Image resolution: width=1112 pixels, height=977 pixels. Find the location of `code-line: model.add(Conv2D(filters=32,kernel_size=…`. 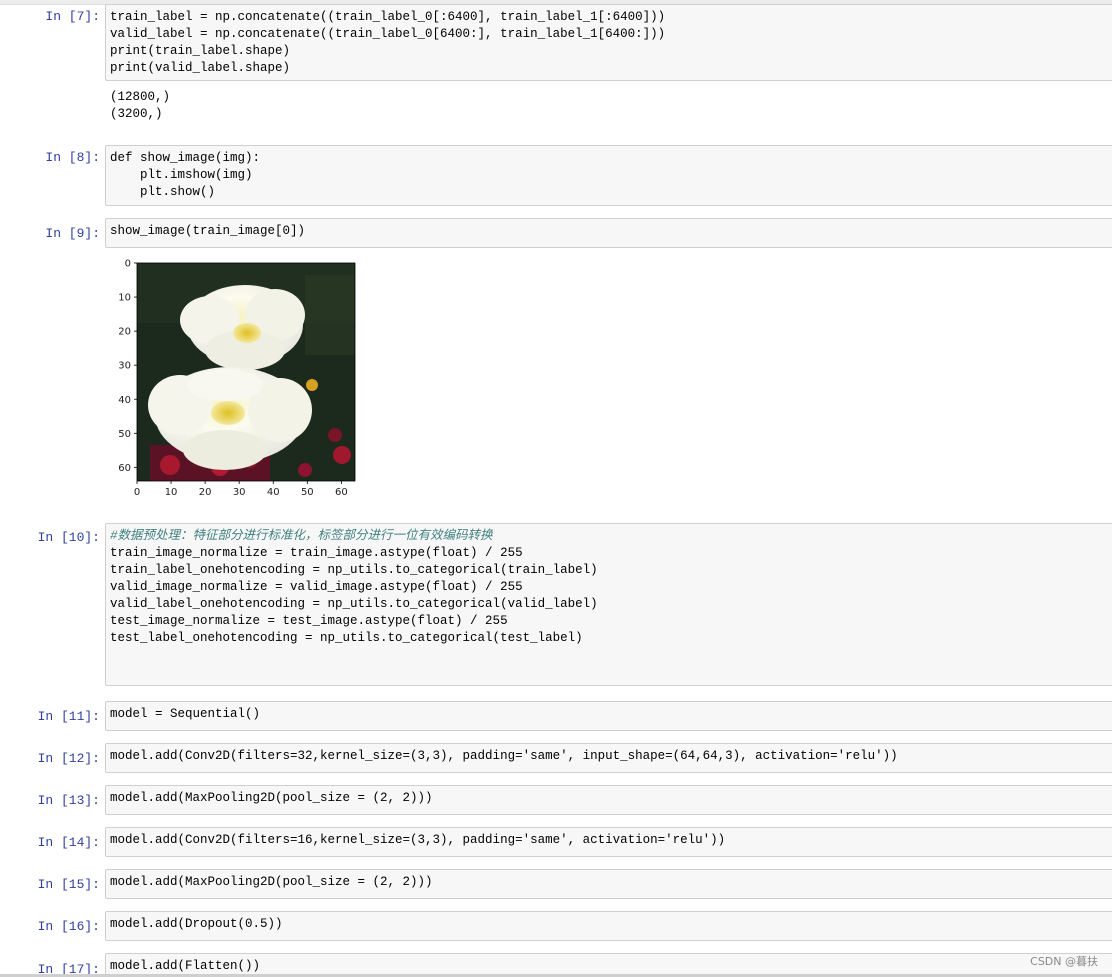

code-line: model.add(Conv2D(filters=32,kernel_size=… is located at coordinates (504, 756).